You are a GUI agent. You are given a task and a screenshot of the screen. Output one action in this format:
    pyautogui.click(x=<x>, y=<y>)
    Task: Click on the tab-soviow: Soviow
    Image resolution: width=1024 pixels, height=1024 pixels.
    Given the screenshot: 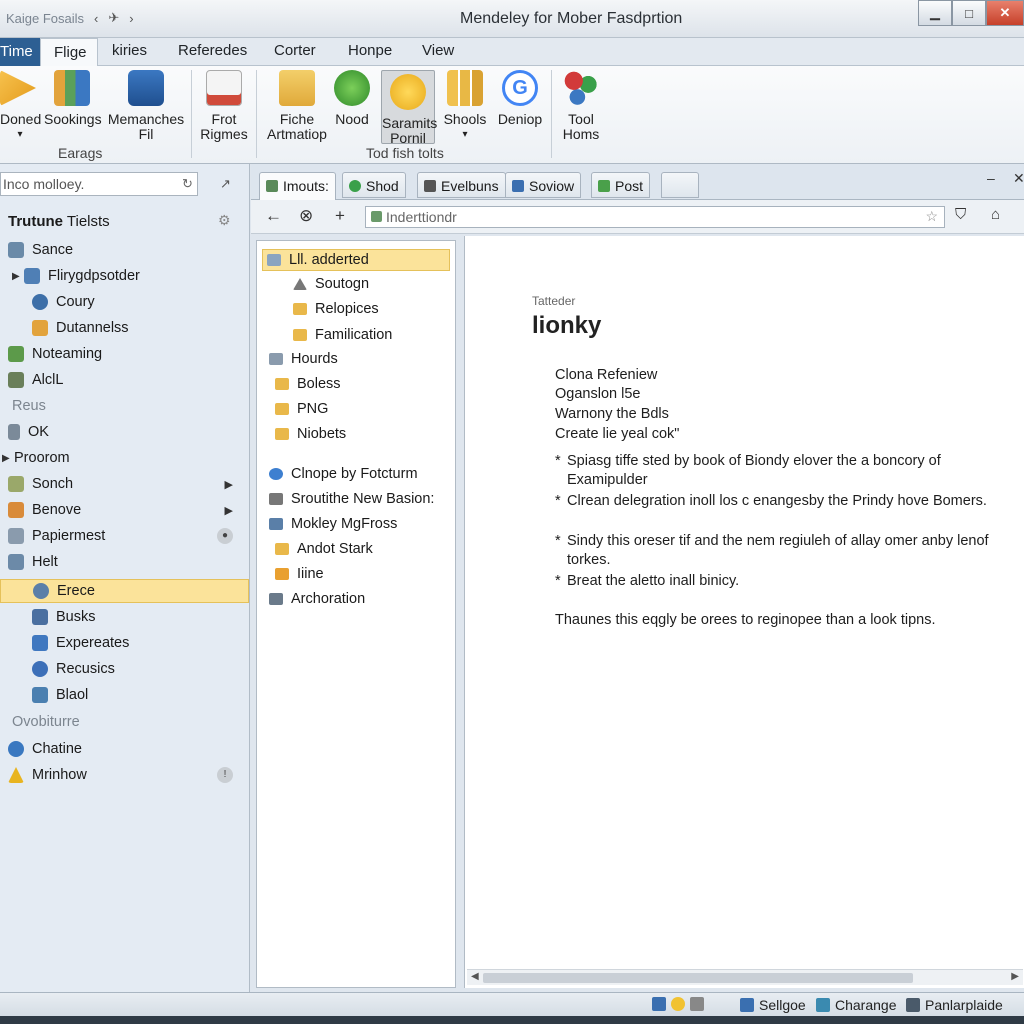 What is the action you would take?
    pyautogui.click(x=543, y=185)
    